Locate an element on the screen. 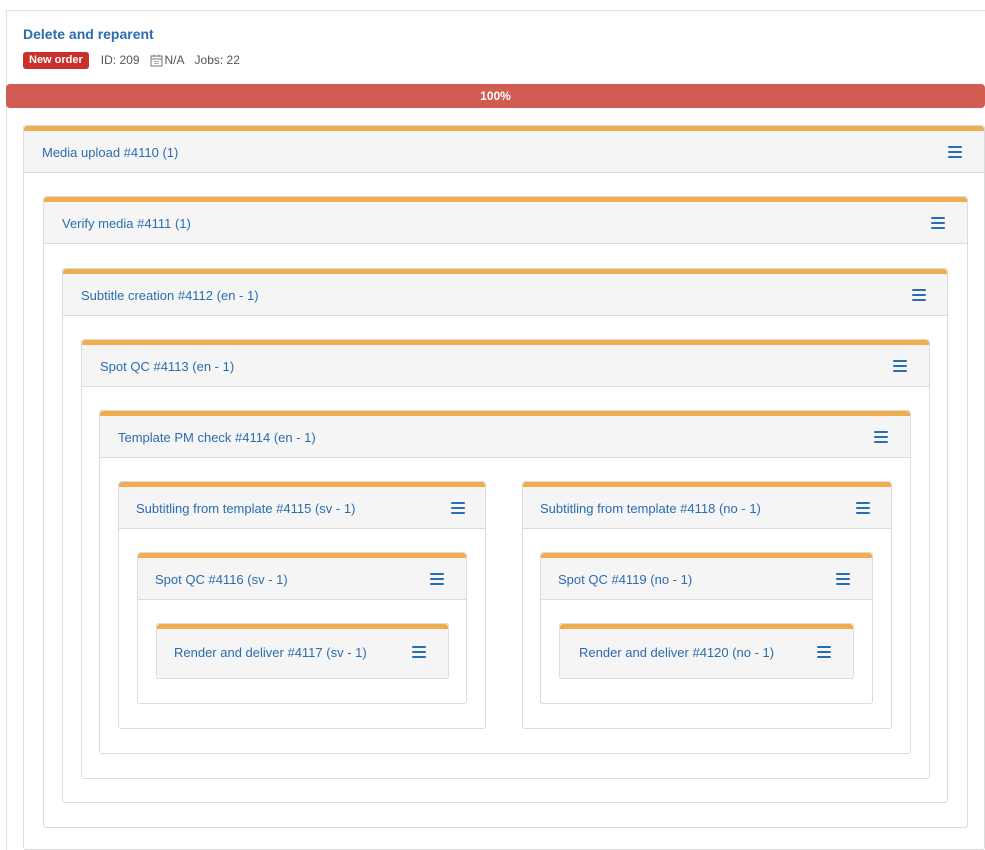 The image size is (985, 850). task-title-4120: Render and deliver #4120 (no - 1) is located at coordinates (676, 652).